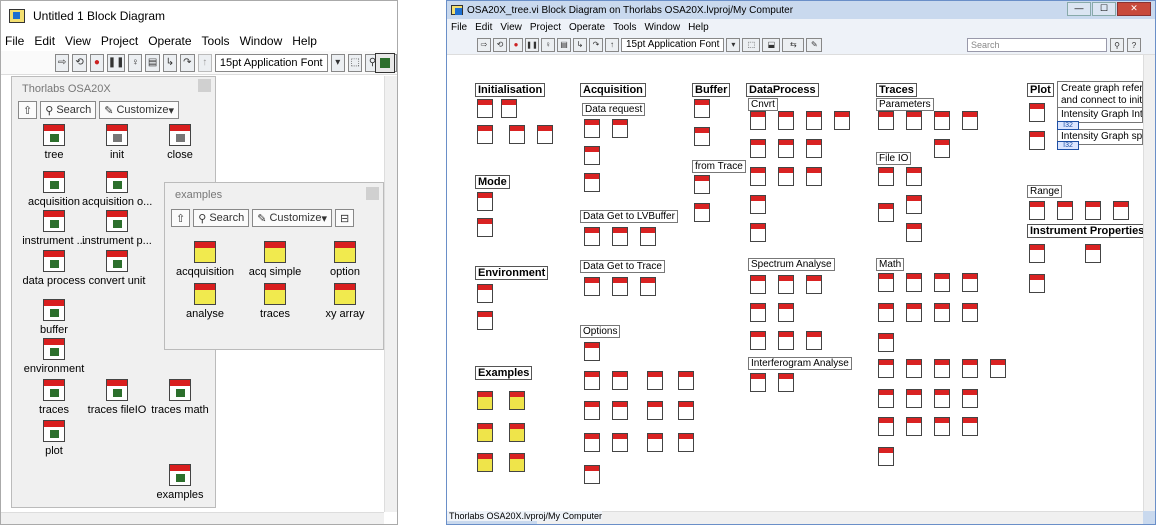  I want to click on example-item: xy array, so click(345, 301).